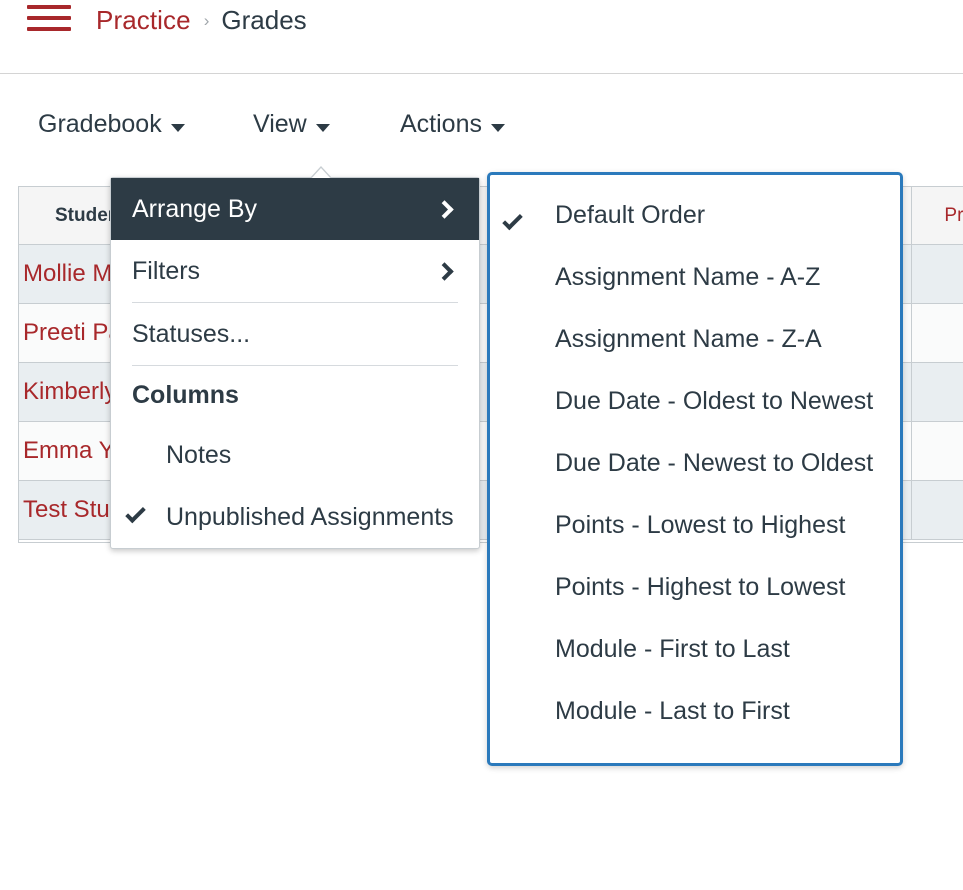 Image resolution: width=963 pixels, height=890 pixels. Describe the element at coordinates (481, 37) in the screenshot. I see `page-header: Practice › Grades` at that location.